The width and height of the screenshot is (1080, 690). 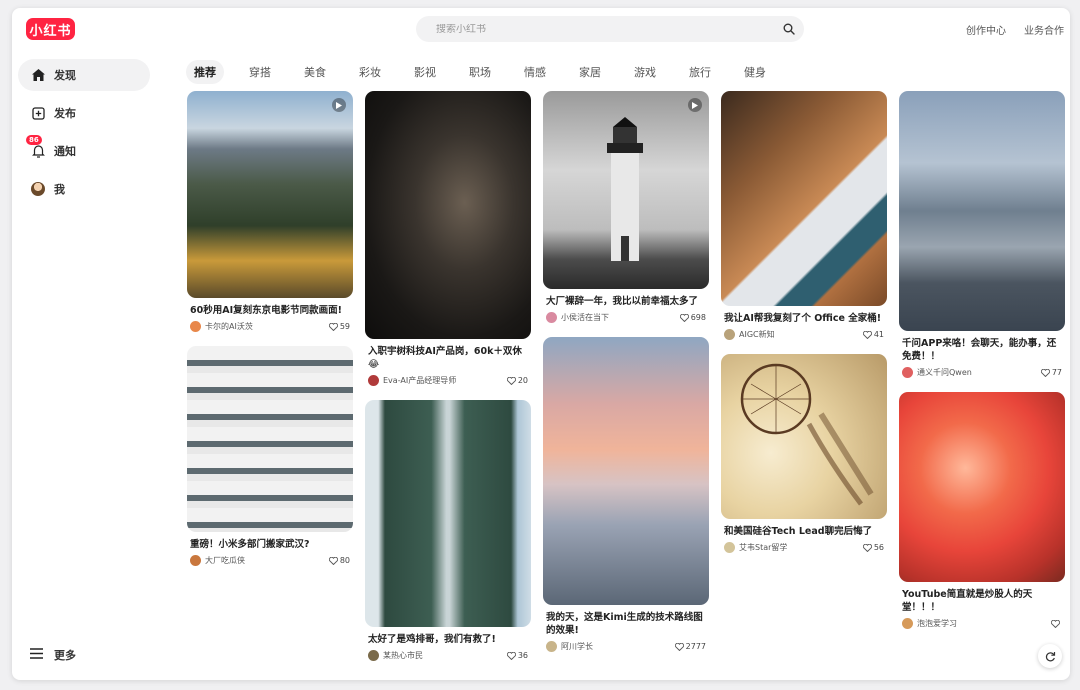 I want to click on sidebar-item-notifications: 86 通知, so click(x=84, y=151).